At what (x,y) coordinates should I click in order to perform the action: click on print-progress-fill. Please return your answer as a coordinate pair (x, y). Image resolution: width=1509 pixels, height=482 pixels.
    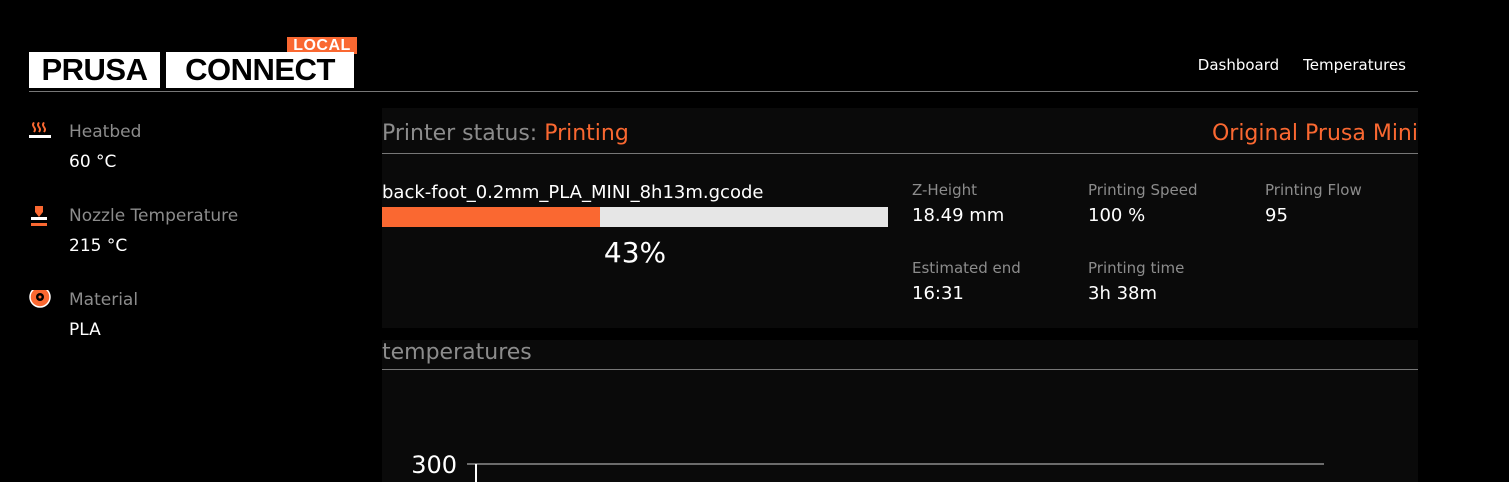
    Looking at the image, I should click on (491, 217).